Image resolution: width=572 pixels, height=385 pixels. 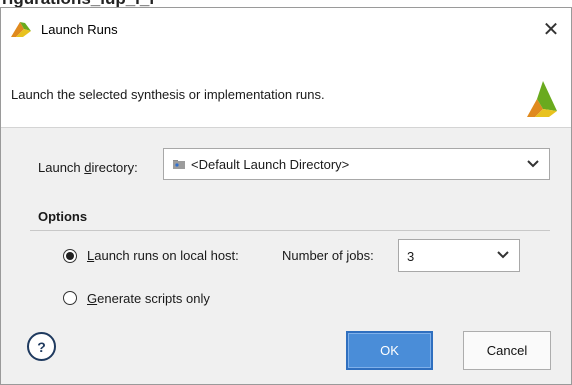 I want to click on local-host-label: Launch runs on local host:, so click(x=163, y=255).